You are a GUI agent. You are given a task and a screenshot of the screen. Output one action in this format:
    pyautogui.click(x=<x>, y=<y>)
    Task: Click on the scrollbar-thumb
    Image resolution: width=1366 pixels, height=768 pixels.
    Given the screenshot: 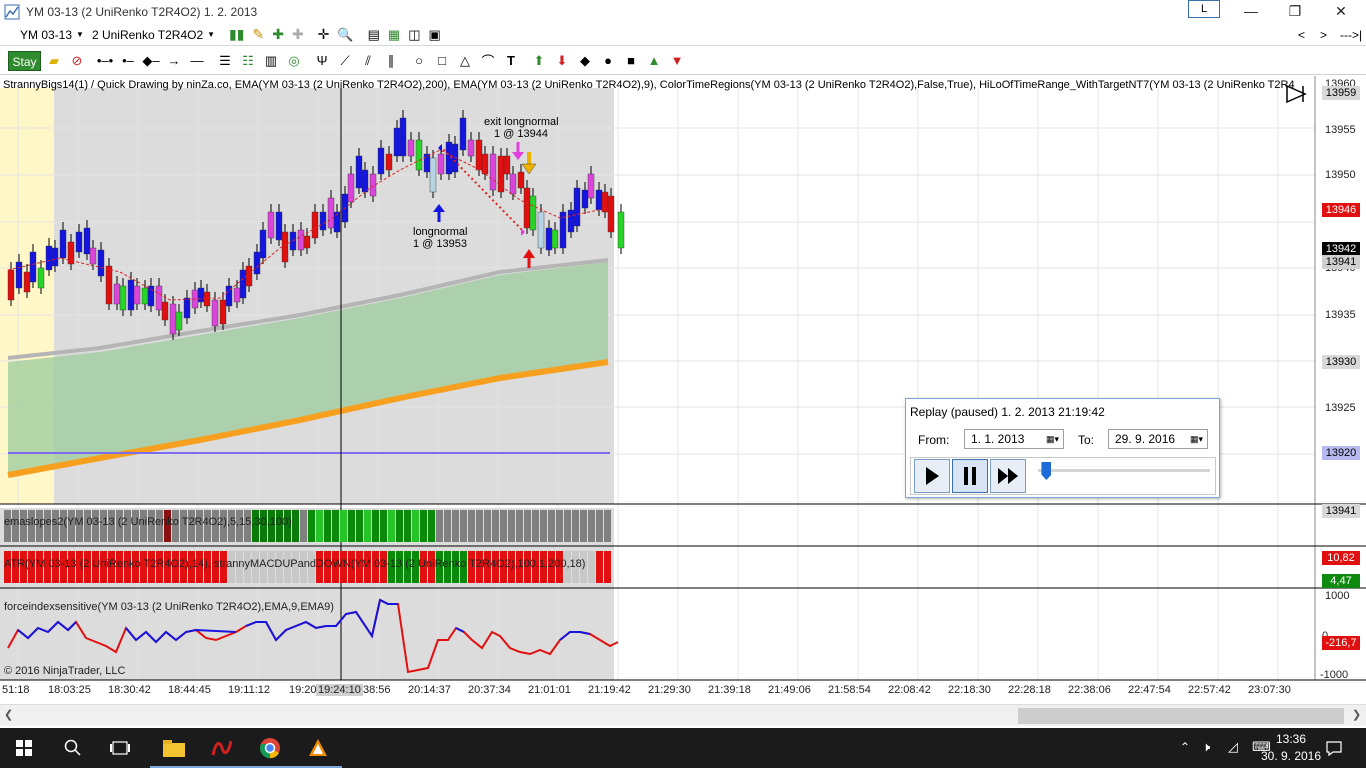 What is the action you would take?
    pyautogui.click(x=1181, y=716)
    